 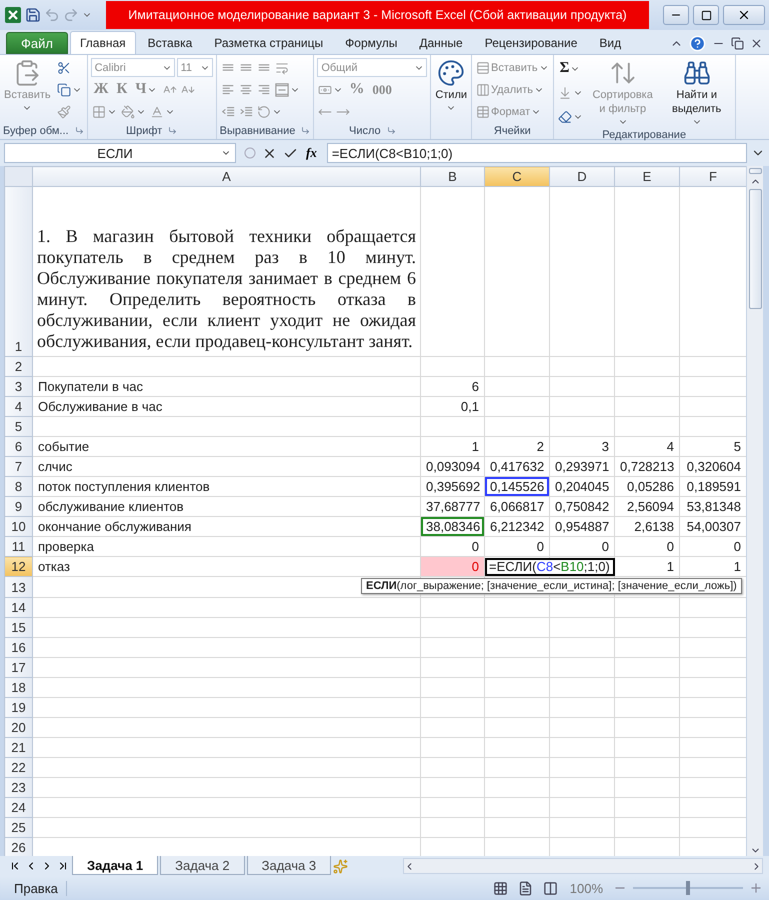 I want to click on row-header: 6, so click(x=18, y=446).